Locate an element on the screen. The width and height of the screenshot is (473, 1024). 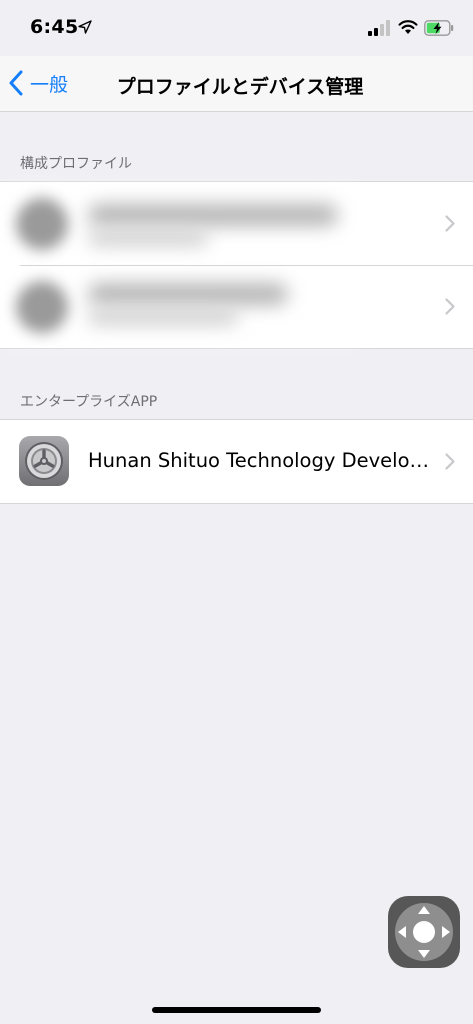
directional-pad-icon is located at coordinates (424, 932).